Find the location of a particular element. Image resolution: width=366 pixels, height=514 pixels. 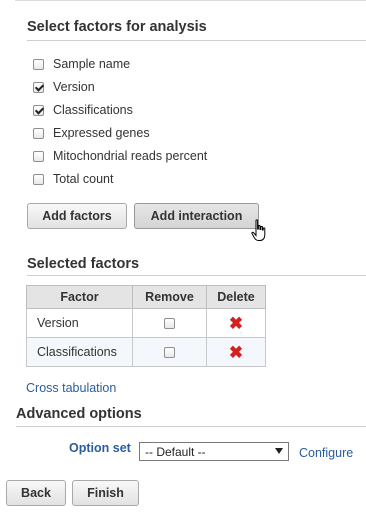

factors-section-rule is located at coordinates (196, 40).